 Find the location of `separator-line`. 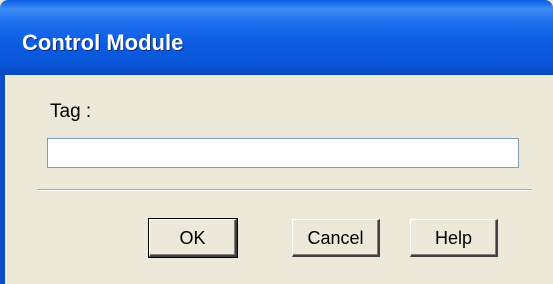

separator-line is located at coordinates (284, 190).